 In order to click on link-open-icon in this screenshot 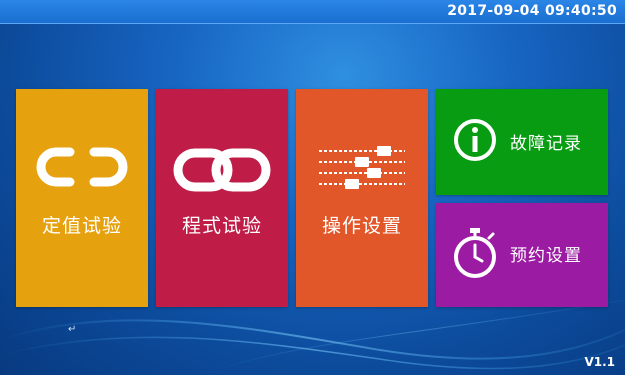, I will do `click(82, 167)`.